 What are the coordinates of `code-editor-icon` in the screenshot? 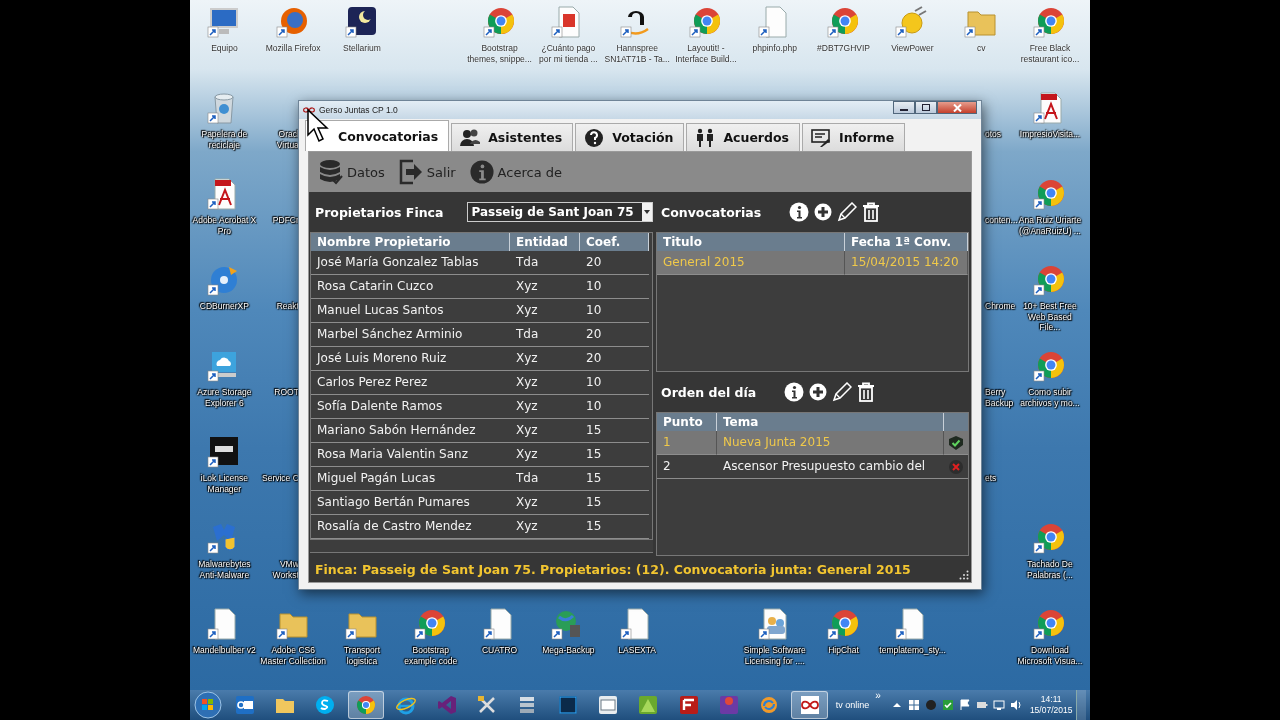 It's located at (446, 705).